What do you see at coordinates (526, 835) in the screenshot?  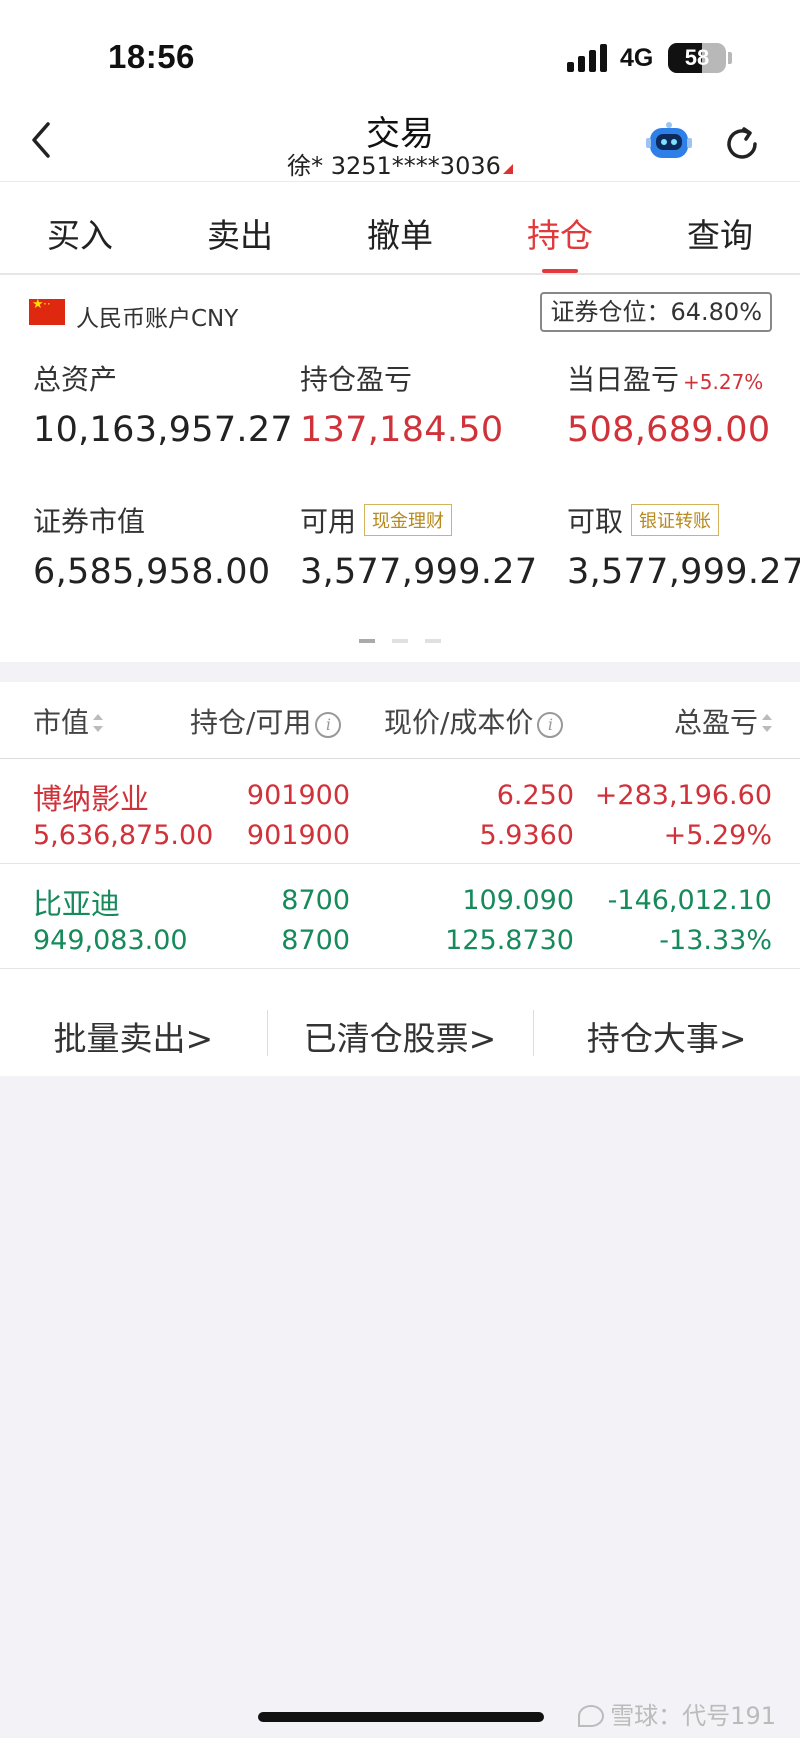 I see `stock-cost: 5.9360` at bounding box center [526, 835].